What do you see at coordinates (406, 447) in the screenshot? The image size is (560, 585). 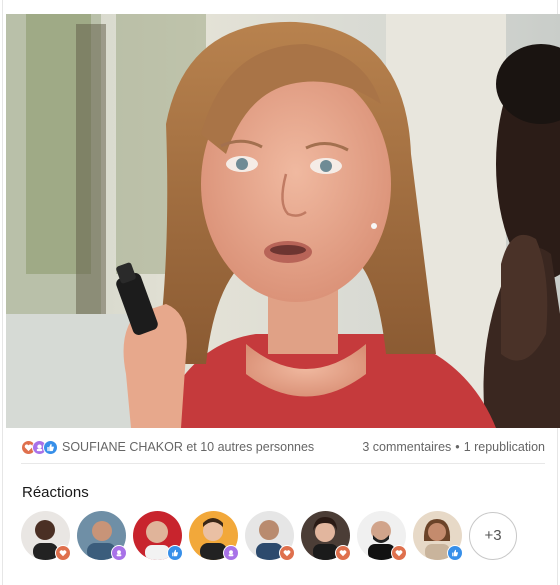 I see `comments-count-link: 3 commentaires` at bounding box center [406, 447].